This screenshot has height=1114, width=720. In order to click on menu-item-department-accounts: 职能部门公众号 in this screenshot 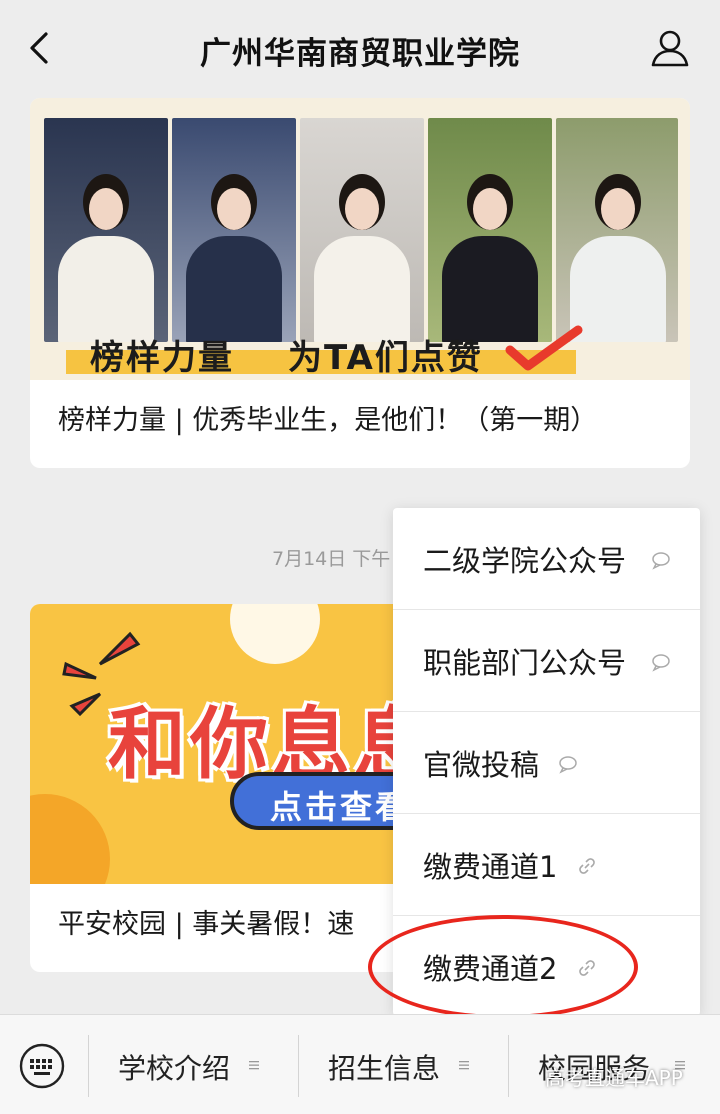, I will do `click(546, 661)`.